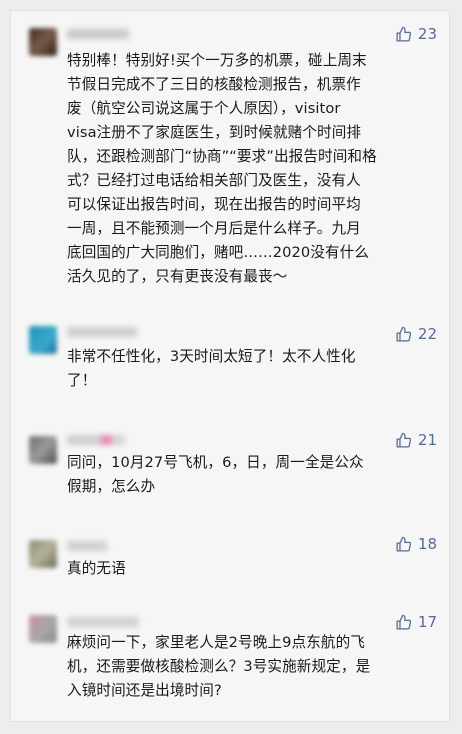  I want to click on like-count: 23, so click(427, 34).